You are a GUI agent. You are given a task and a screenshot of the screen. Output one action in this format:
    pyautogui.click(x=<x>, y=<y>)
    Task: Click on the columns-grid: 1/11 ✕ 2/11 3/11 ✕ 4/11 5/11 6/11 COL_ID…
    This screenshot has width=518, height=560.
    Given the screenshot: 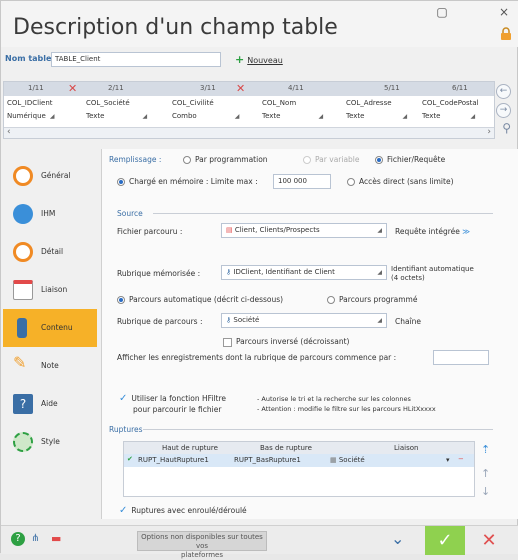 What is the action you would take?
    pyautogui.click(x=249, y=110)
    